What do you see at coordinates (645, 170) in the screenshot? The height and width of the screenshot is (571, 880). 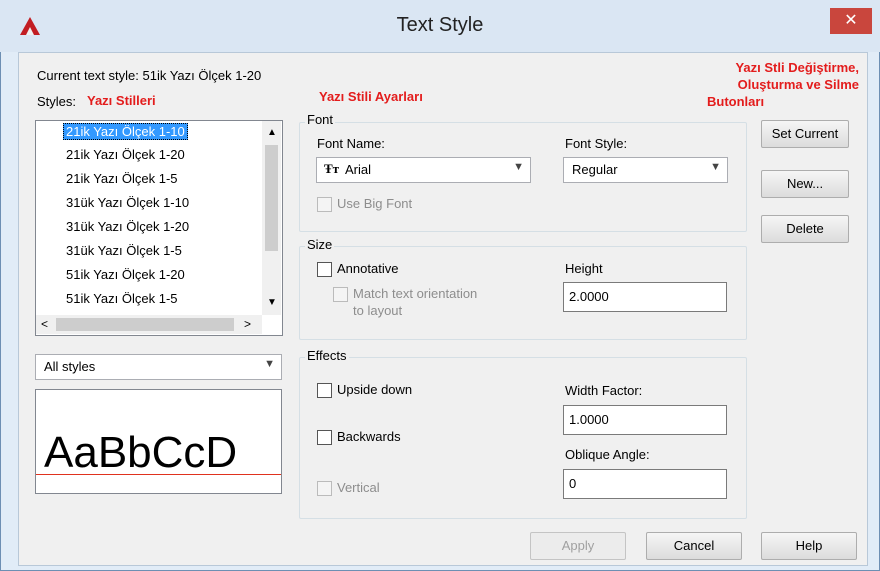 I see `font-style-select: Regular ▼` at bounding box center [645, 170].